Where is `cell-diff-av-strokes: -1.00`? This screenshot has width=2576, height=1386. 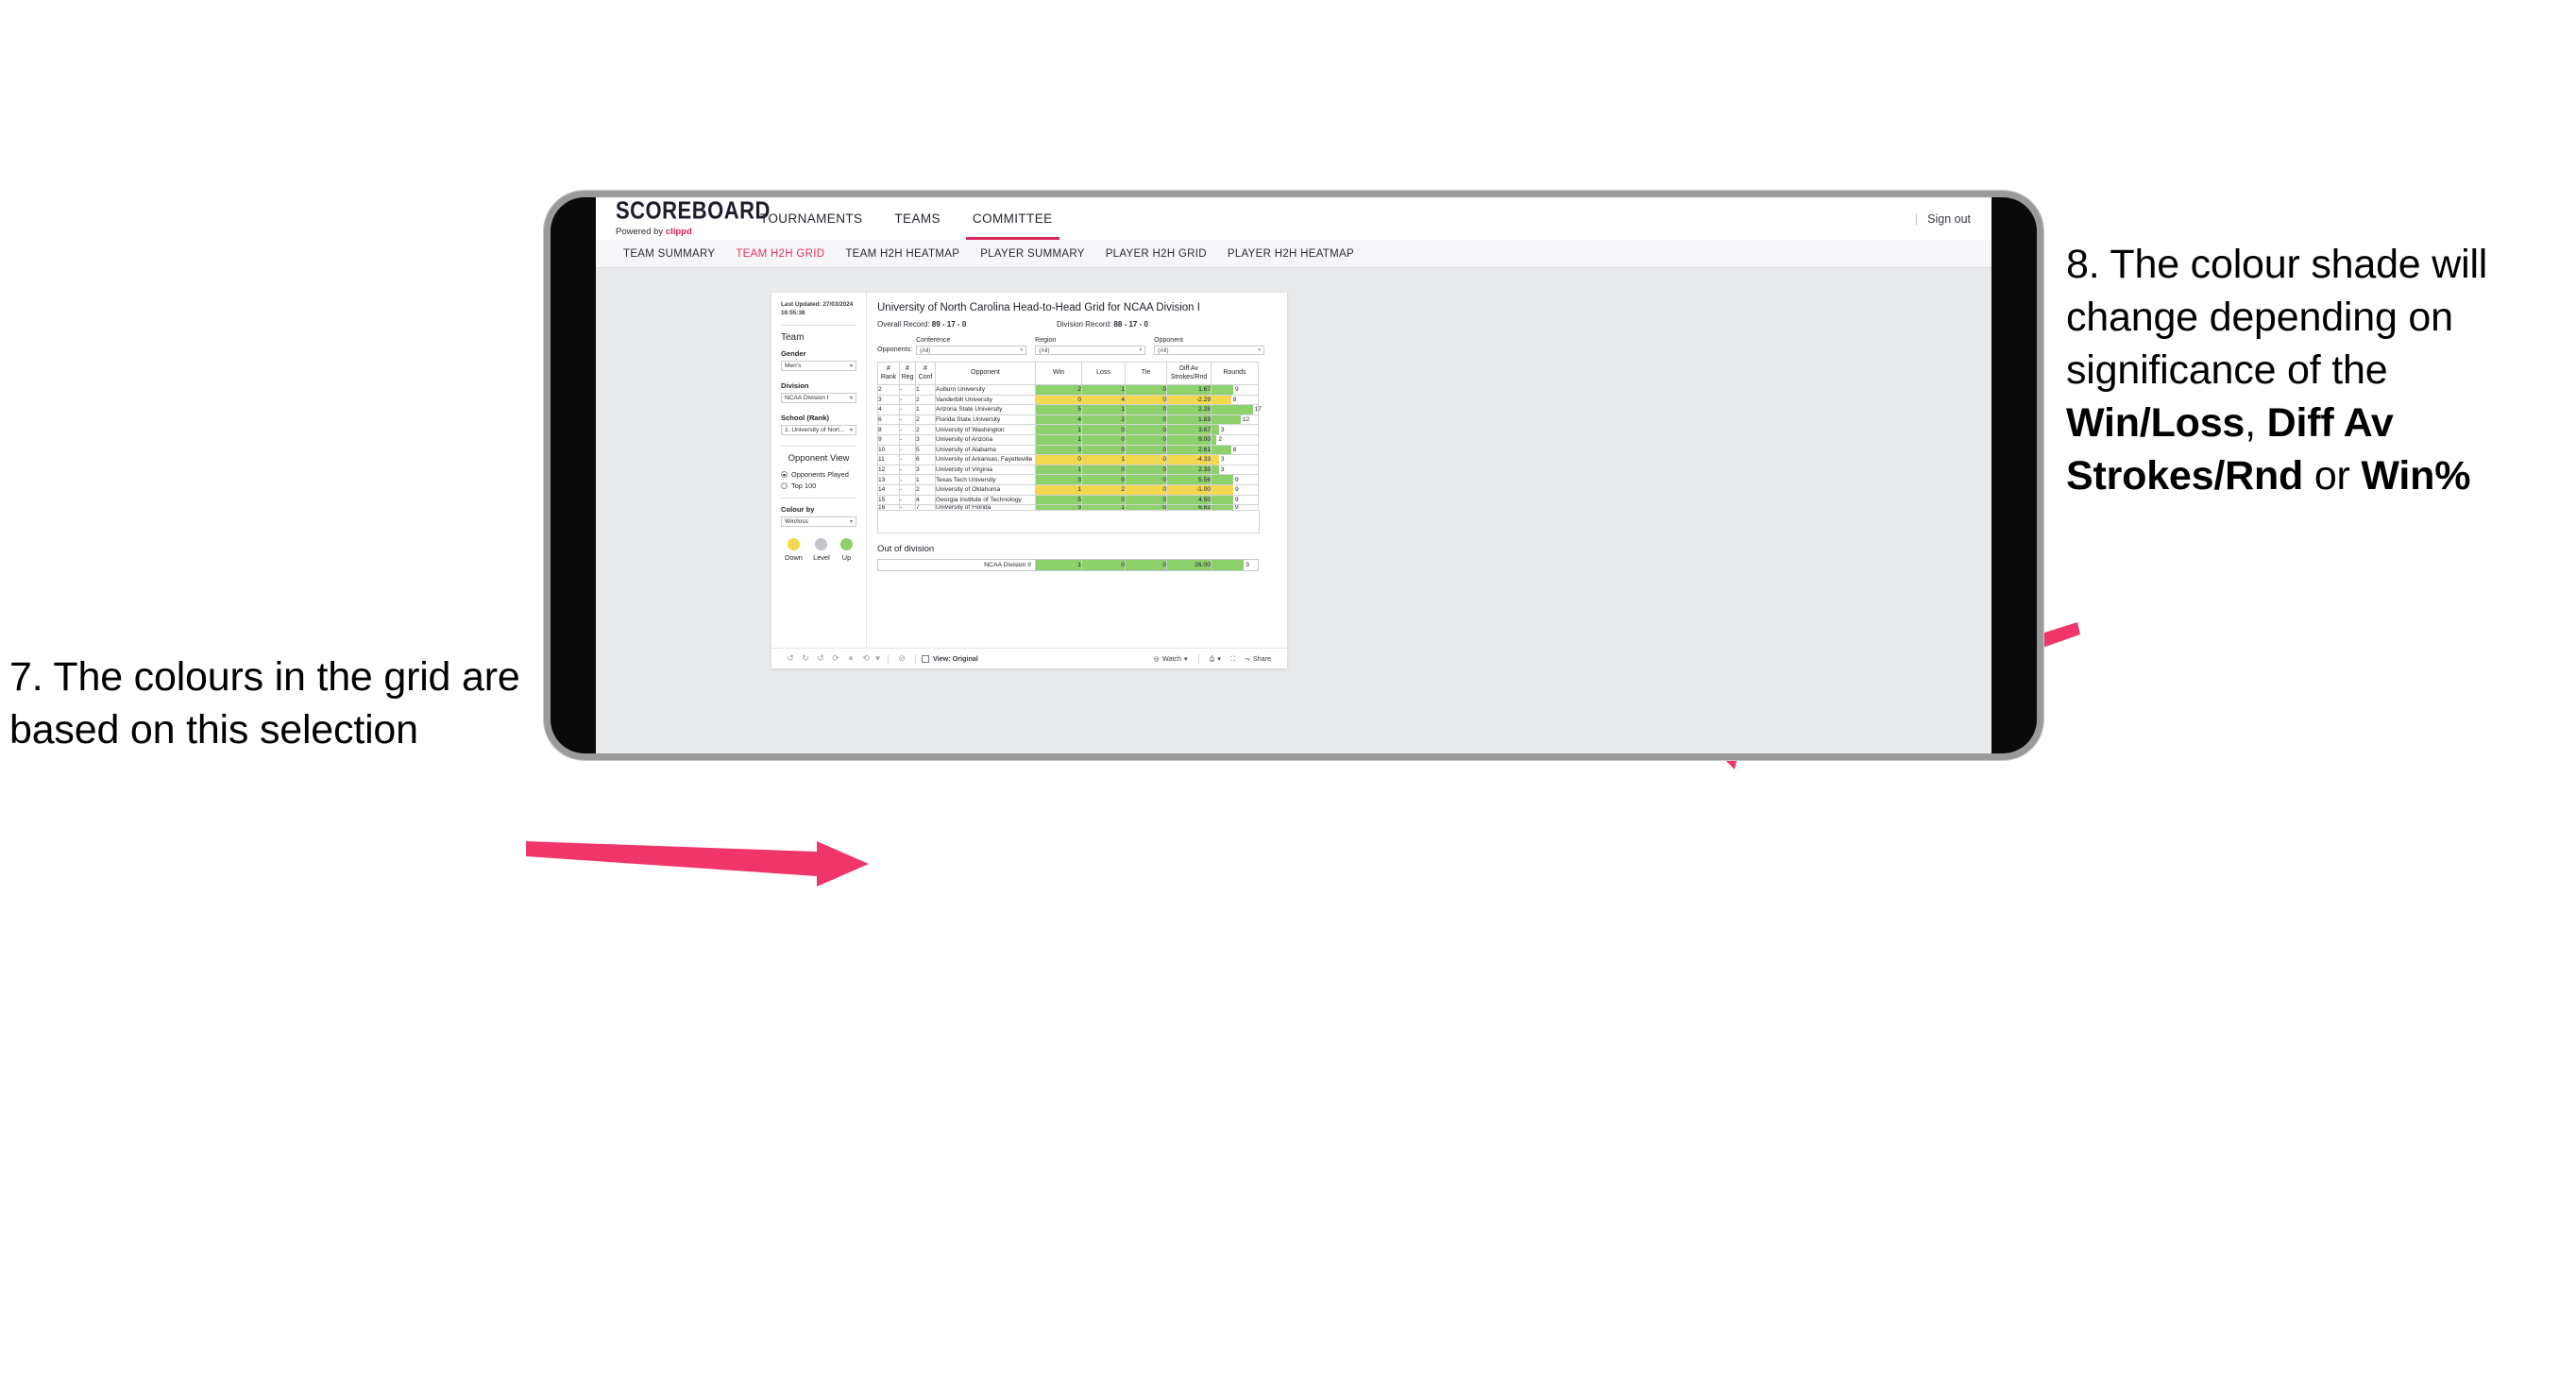
cell-diff-av-strokes: -1.00 is located at coordinates (1189, 489).